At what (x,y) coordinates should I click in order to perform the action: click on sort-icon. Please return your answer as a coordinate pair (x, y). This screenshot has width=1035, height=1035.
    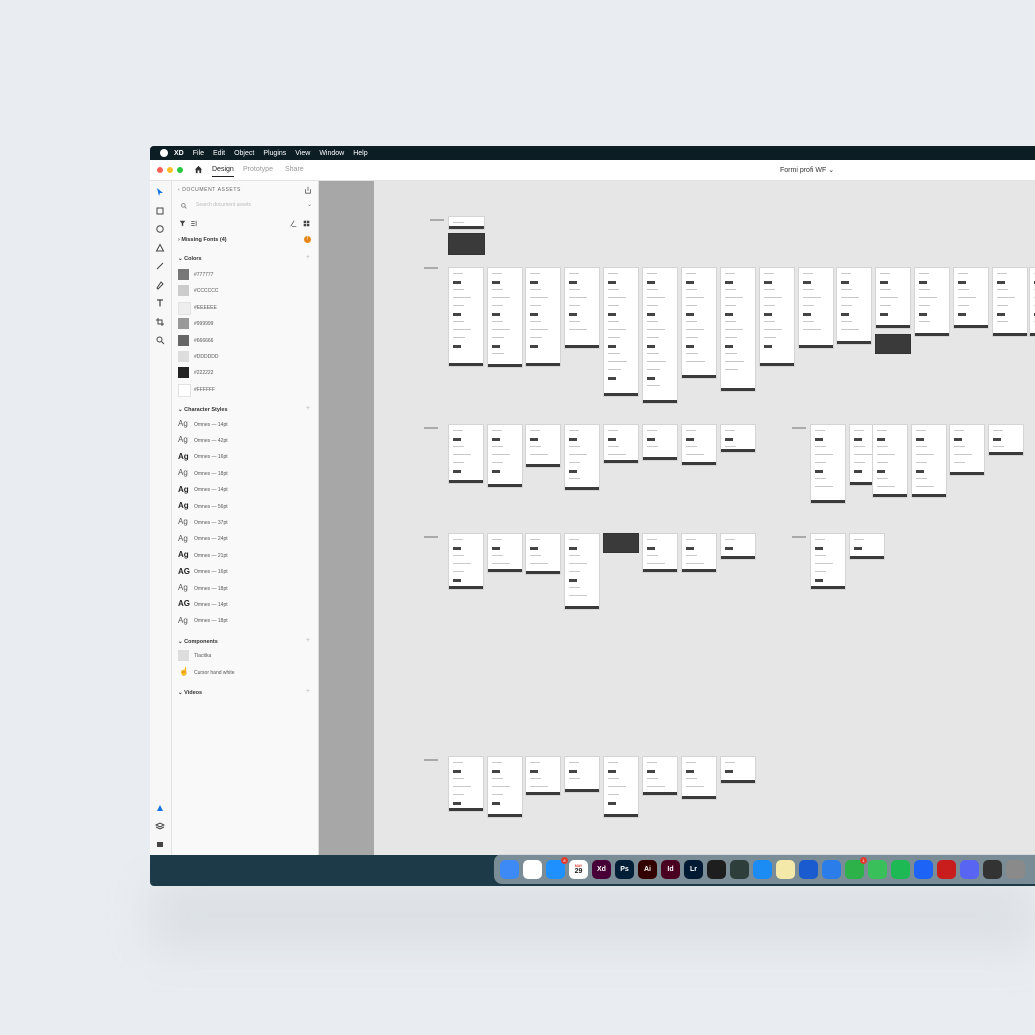
    Looking at the image, I should click on (194, 223).